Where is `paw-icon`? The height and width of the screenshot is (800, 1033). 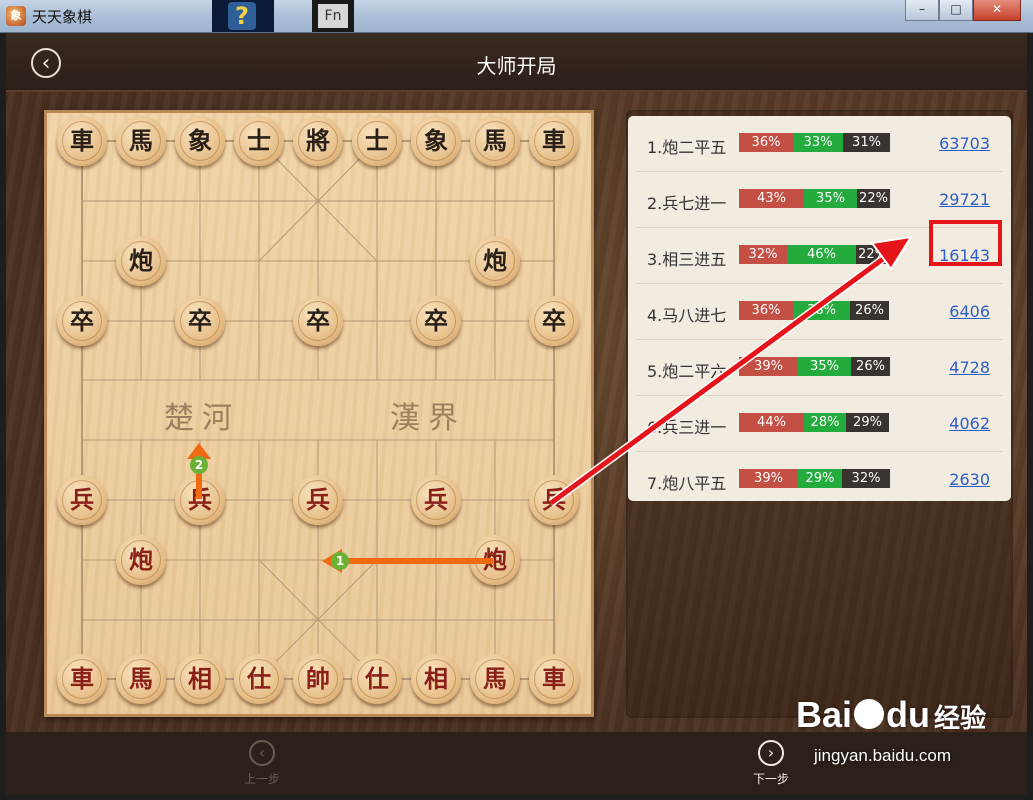
paw-icon is located at coordinates (869, 714).